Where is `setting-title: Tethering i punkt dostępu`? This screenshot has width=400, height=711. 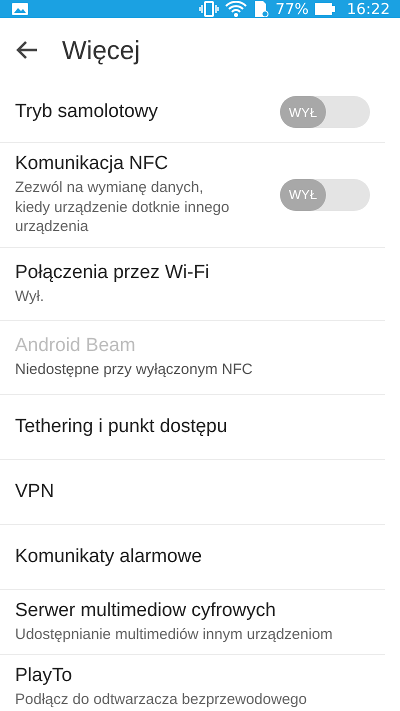 setting-title: Tethering i punkt dostępu is located at coordinates (192, 427).